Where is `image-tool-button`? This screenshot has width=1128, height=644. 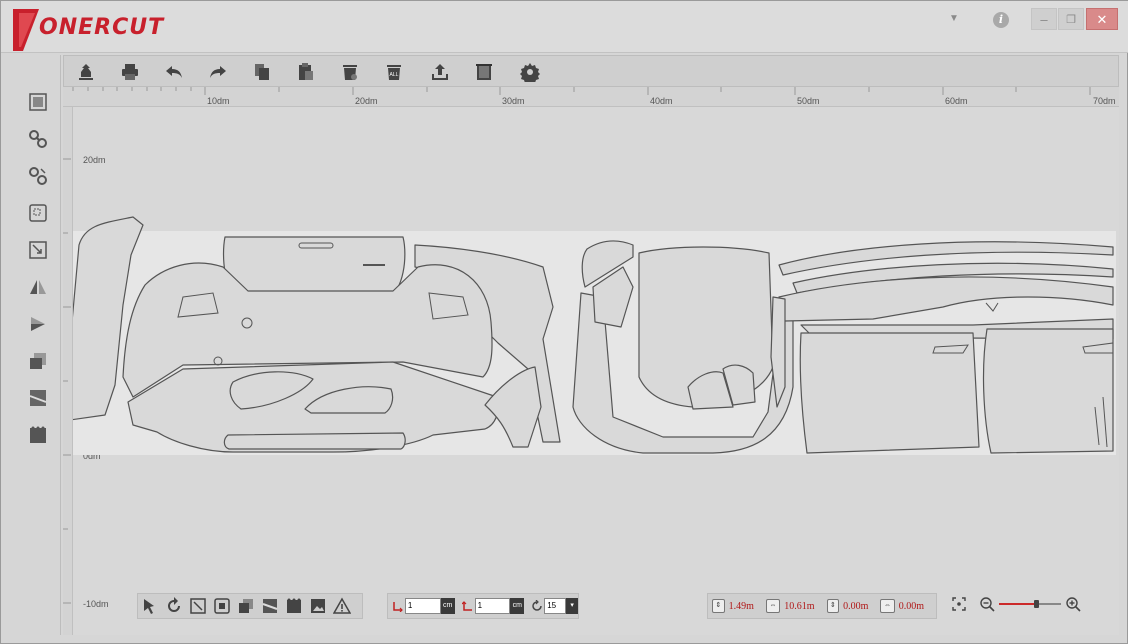
image-tool-button is located at coordinates (318, 606).